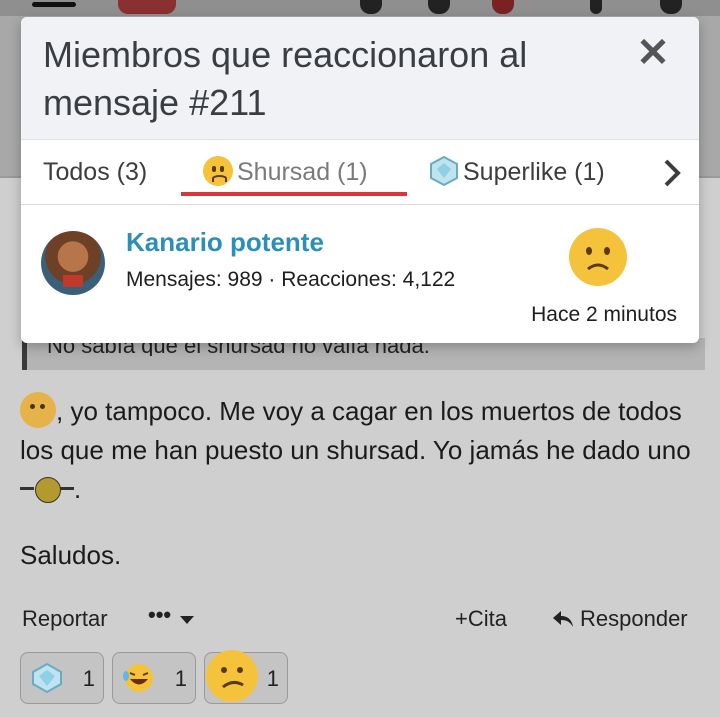 The height and width of the screenshot is (717, 720). What do you see at coordinates (78, 489) in the screenshot?
I see `post-body-end: .` at bounding box center [78, 489].